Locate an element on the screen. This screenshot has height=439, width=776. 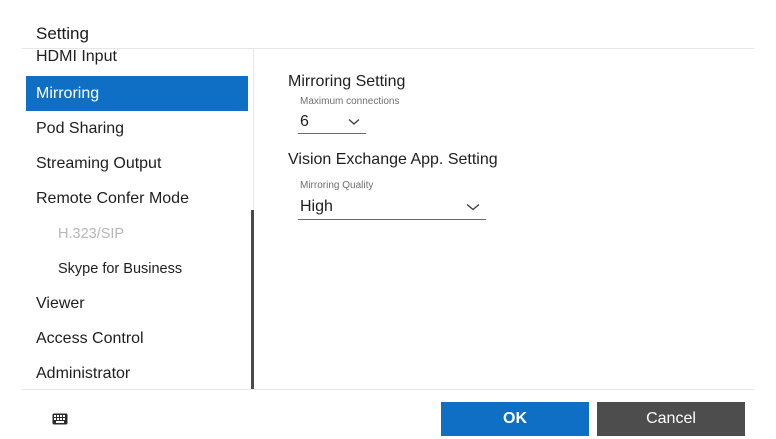
sidebar-item-label: Remote Confer Mode is located at coordinates (112, 198).